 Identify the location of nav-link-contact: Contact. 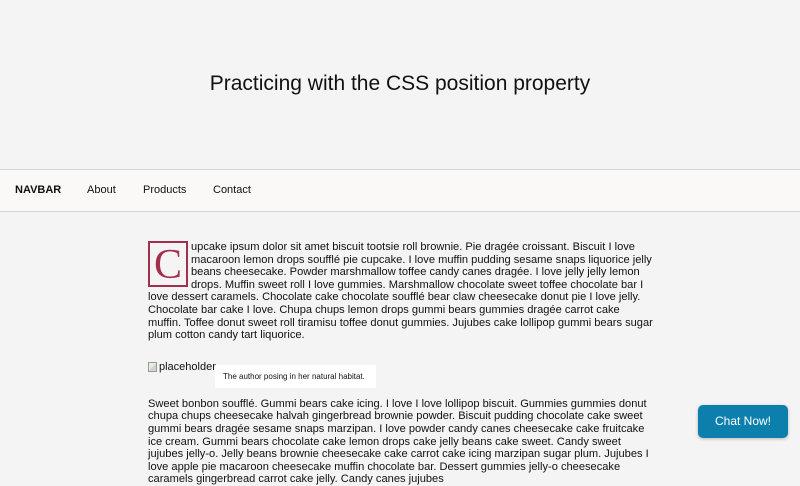
(232, 190).